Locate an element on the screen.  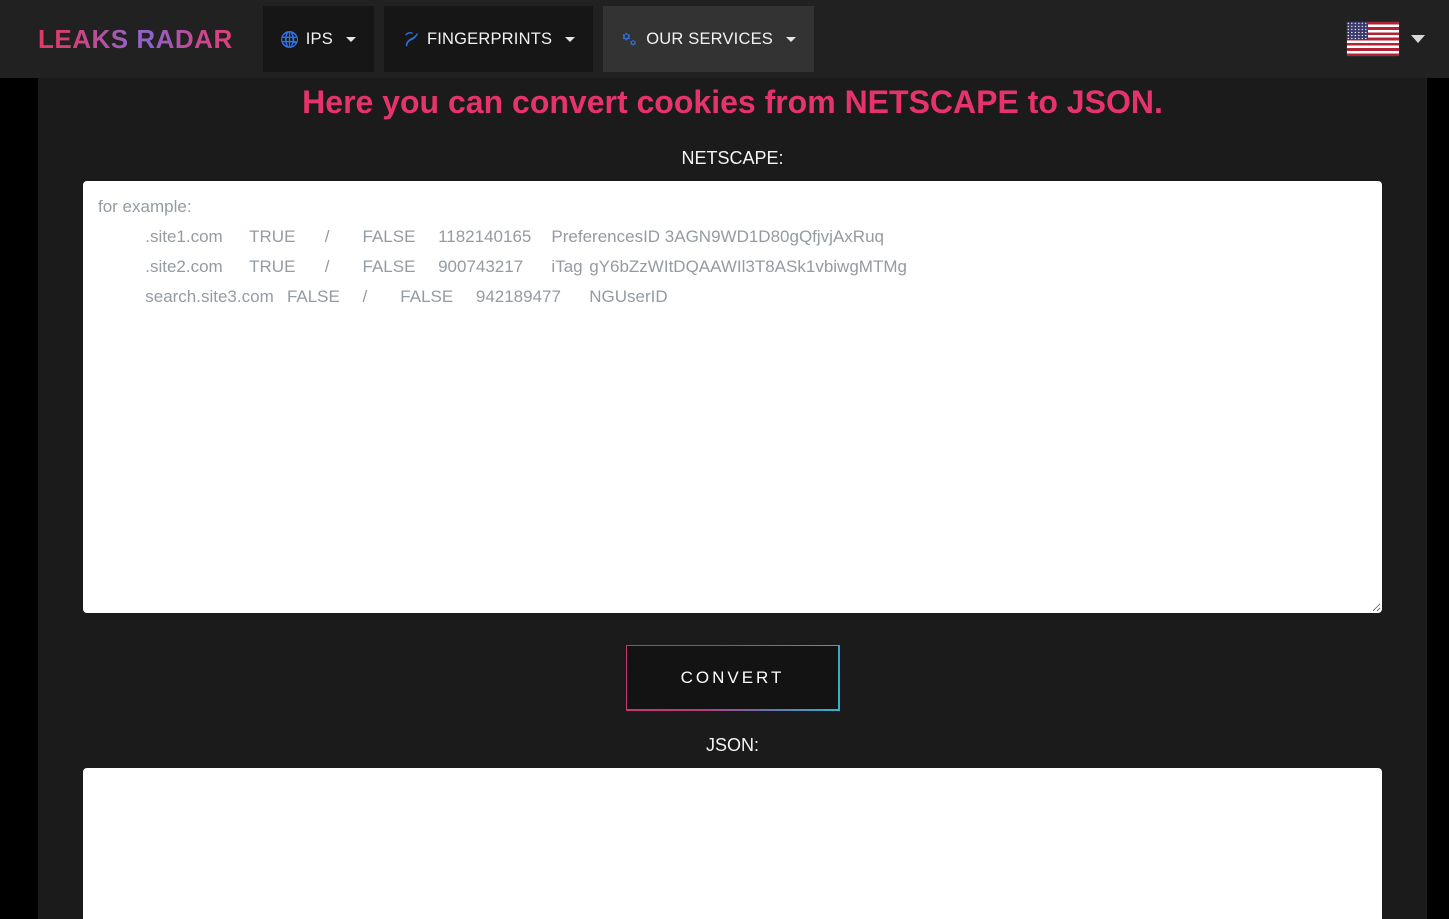
nav-item-label: OUR SERVICES is located at coordinates (709, 38).